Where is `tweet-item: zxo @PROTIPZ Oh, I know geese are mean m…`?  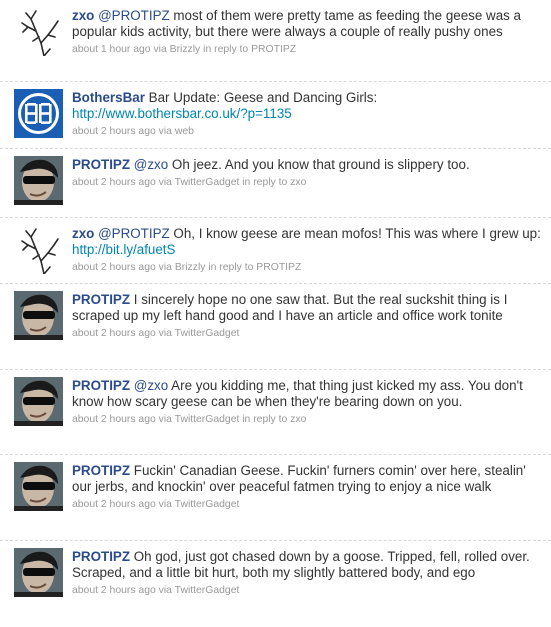 tweet-item: zxo @PROTIPZ Oh, I know geese are mean m… is located at coordinates (275, 251).